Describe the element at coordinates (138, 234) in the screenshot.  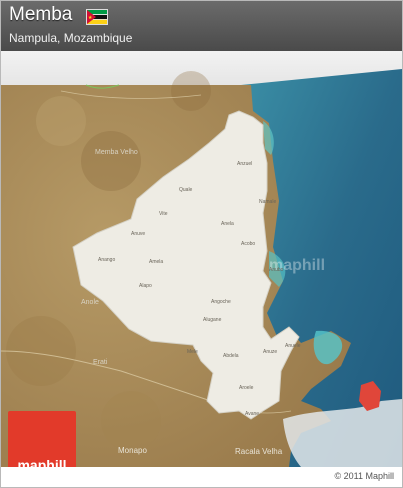
I see `place-label: Anuve` at that location.